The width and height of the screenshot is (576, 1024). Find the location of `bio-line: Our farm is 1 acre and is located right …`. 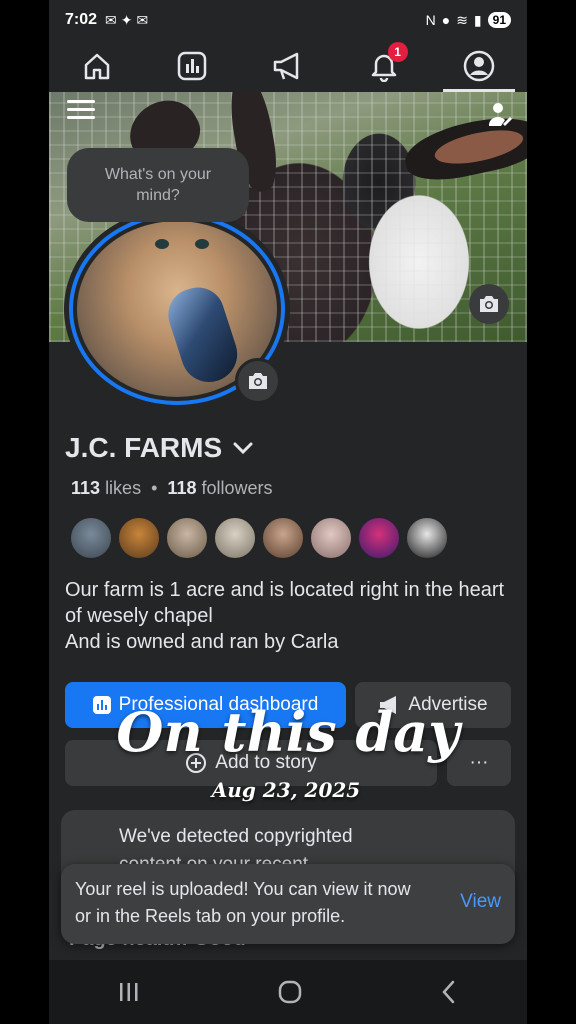

bio-line: Our farm is 1 acre and is located right … is located at coordinates (285, 603).